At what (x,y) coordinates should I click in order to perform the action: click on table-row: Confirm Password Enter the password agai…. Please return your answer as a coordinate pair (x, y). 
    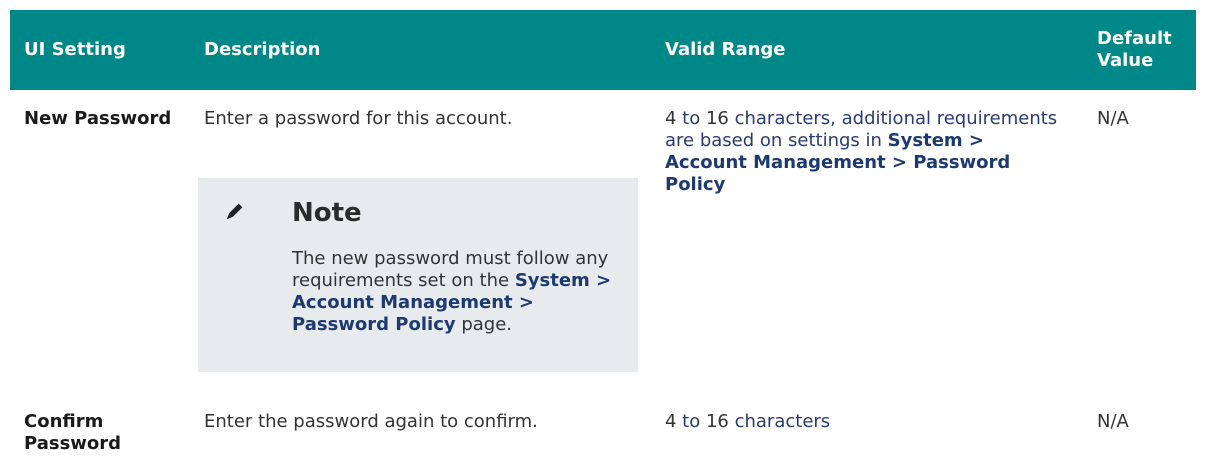
    Looking at the image, I should click on (603, 425).